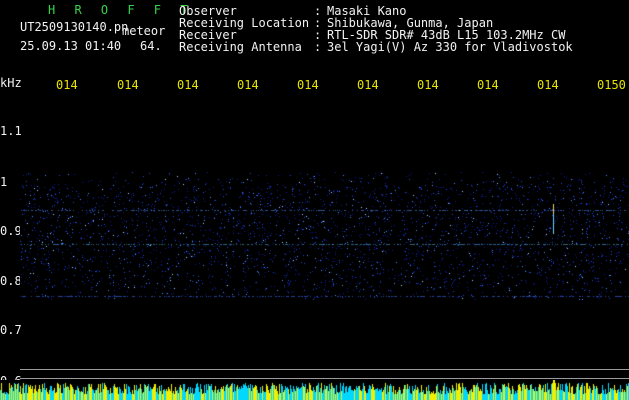 This screenshot has width=629, height=400. What do you see at coordinates (324, 369) in the screenshot?
I see `guide-line-upper` at bounding box center [324, 369].